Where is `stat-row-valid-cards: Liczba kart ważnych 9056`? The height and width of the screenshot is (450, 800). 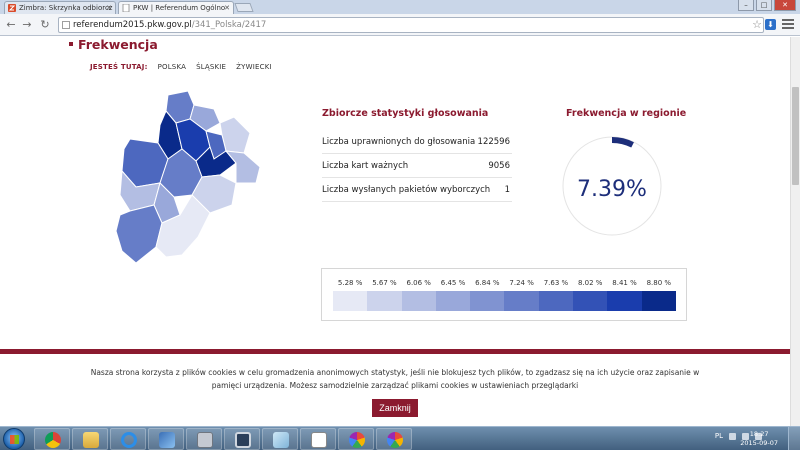
stat-row-valid-cards: Liczba kart ważnych 9056 is located at coordinates (417, 166).